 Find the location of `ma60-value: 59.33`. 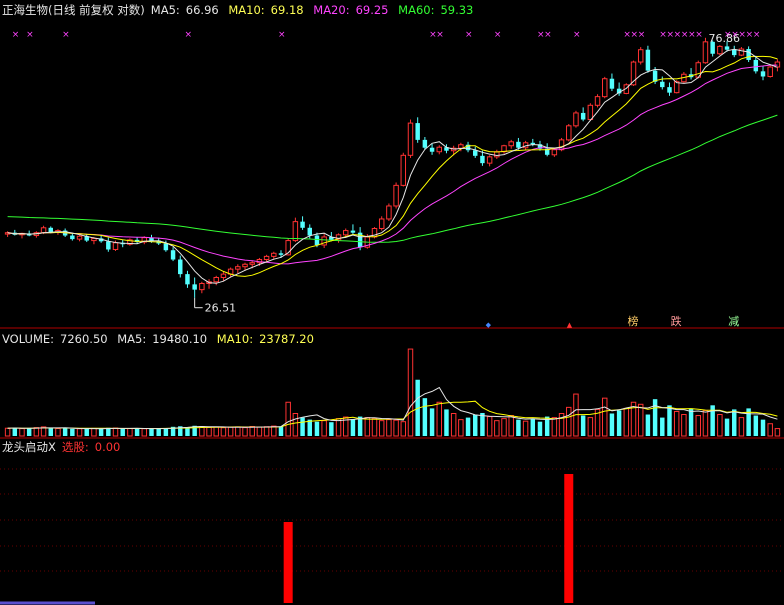

ma60-value: 59.33 is located at coordinates (457, 10).